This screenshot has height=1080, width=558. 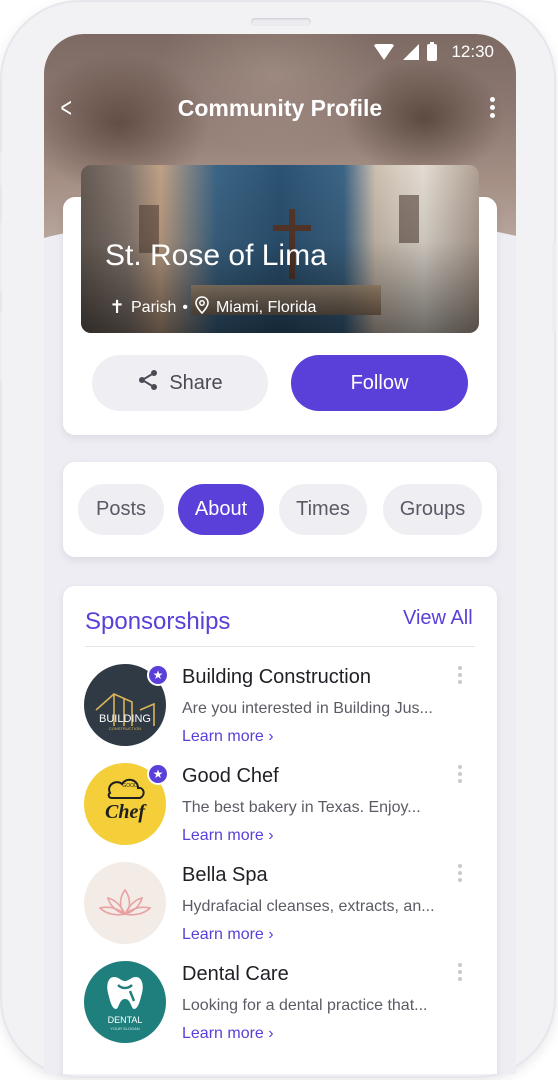 What do you see at coordinates (432, 509) in the screenshot?
I see `tab-groups: Groups` at bounding box center [432, 509].